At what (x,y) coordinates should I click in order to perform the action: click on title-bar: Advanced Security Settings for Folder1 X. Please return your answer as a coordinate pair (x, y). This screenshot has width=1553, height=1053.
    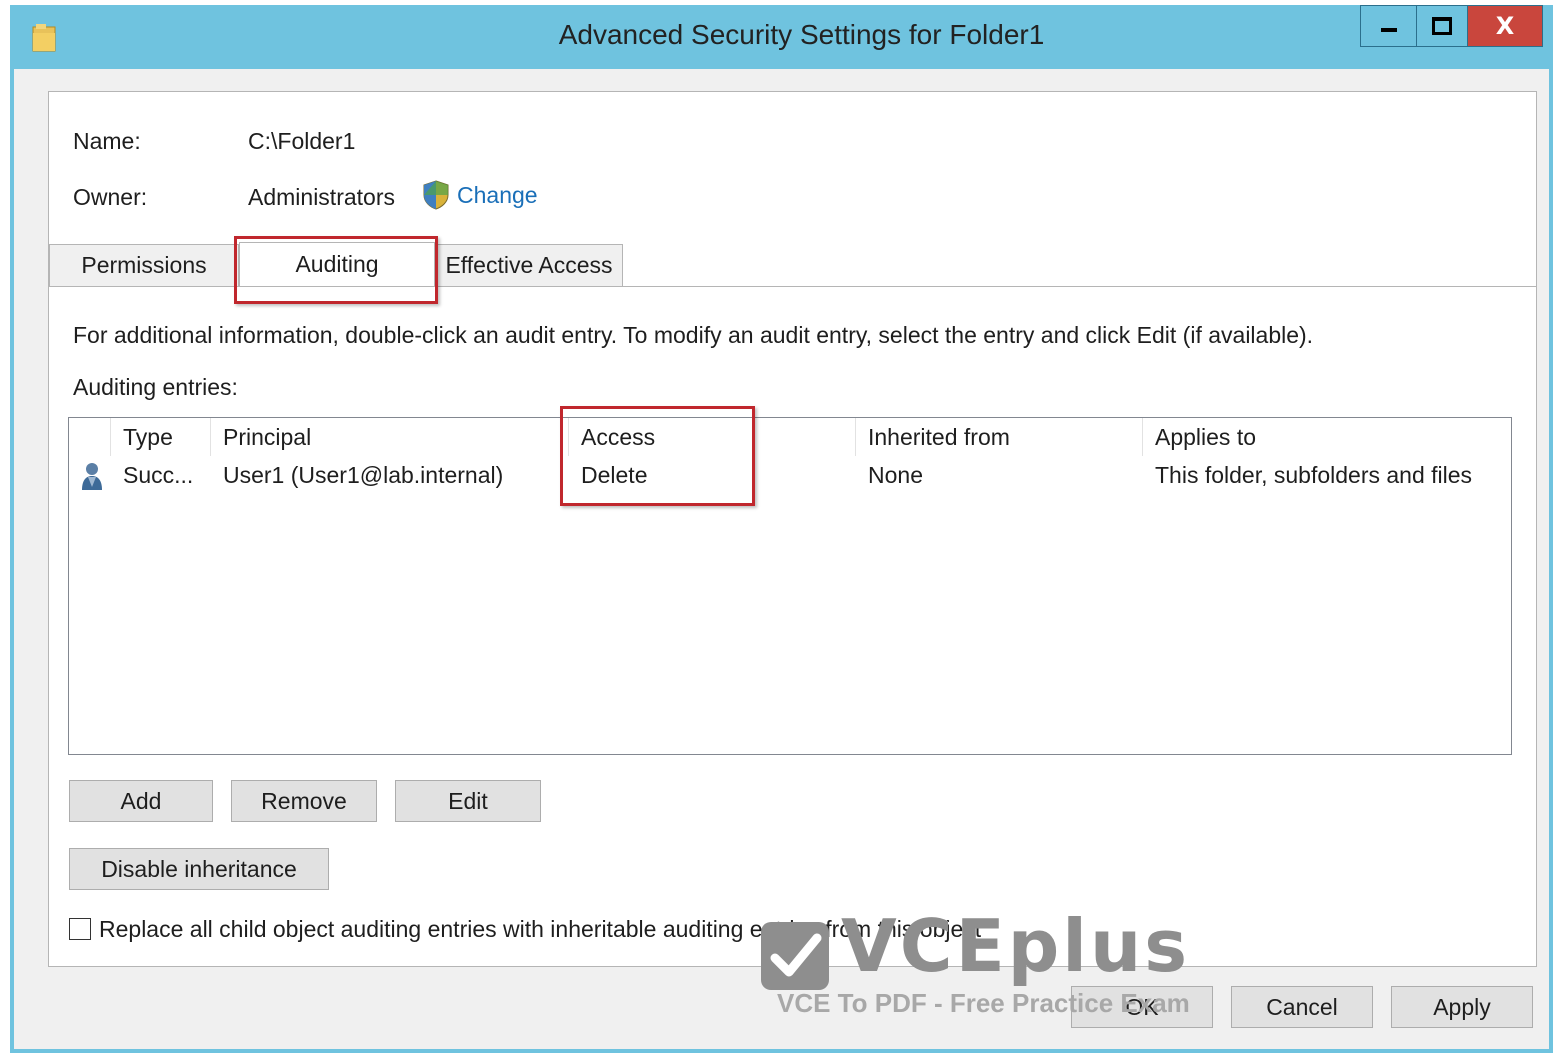
    Looking at the image, I should click on (781, 37).